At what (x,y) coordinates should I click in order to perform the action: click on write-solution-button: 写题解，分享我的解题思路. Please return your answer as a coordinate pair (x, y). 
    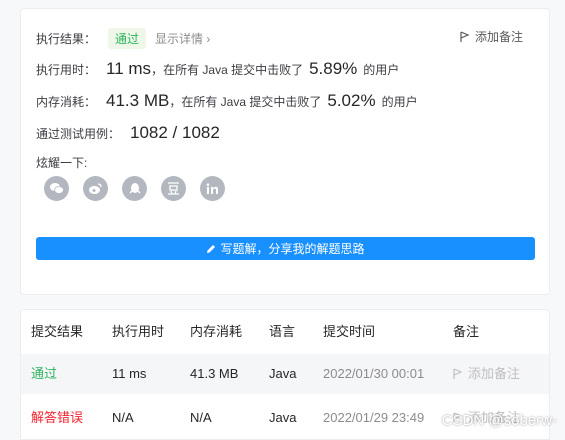
    Looking at the image, I should click on (285, 248).